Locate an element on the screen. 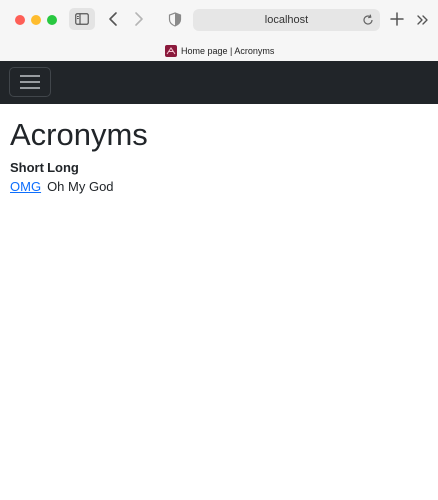 Image resolution: width=438 pixels, height=500 pixels. acronyms-table: Short Long OMG Oh My God is located at coordinates (62, 178).